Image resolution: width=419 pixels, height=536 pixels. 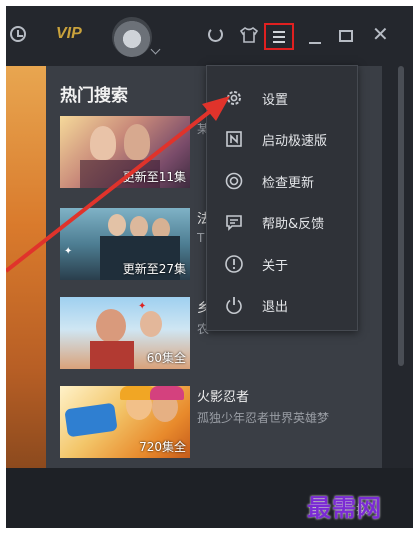 I want to click on episode-badge: 720集全, so click(x=162, y=447).